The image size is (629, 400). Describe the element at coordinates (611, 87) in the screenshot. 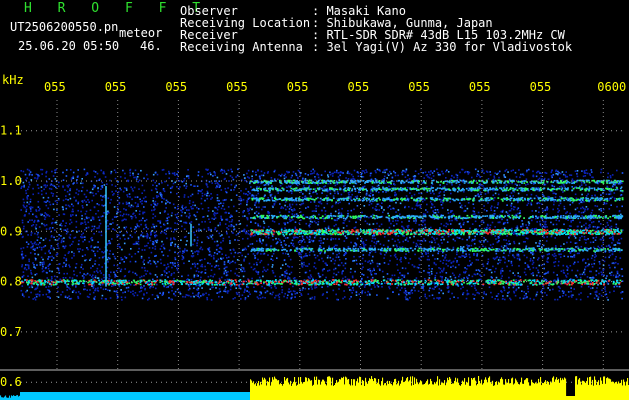

I see `x-tick-label: 0600` at that location.